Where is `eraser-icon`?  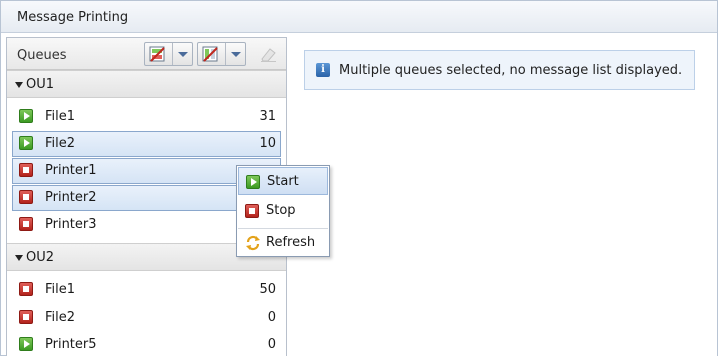 eraser-icon is located at coordinates (268, 54).